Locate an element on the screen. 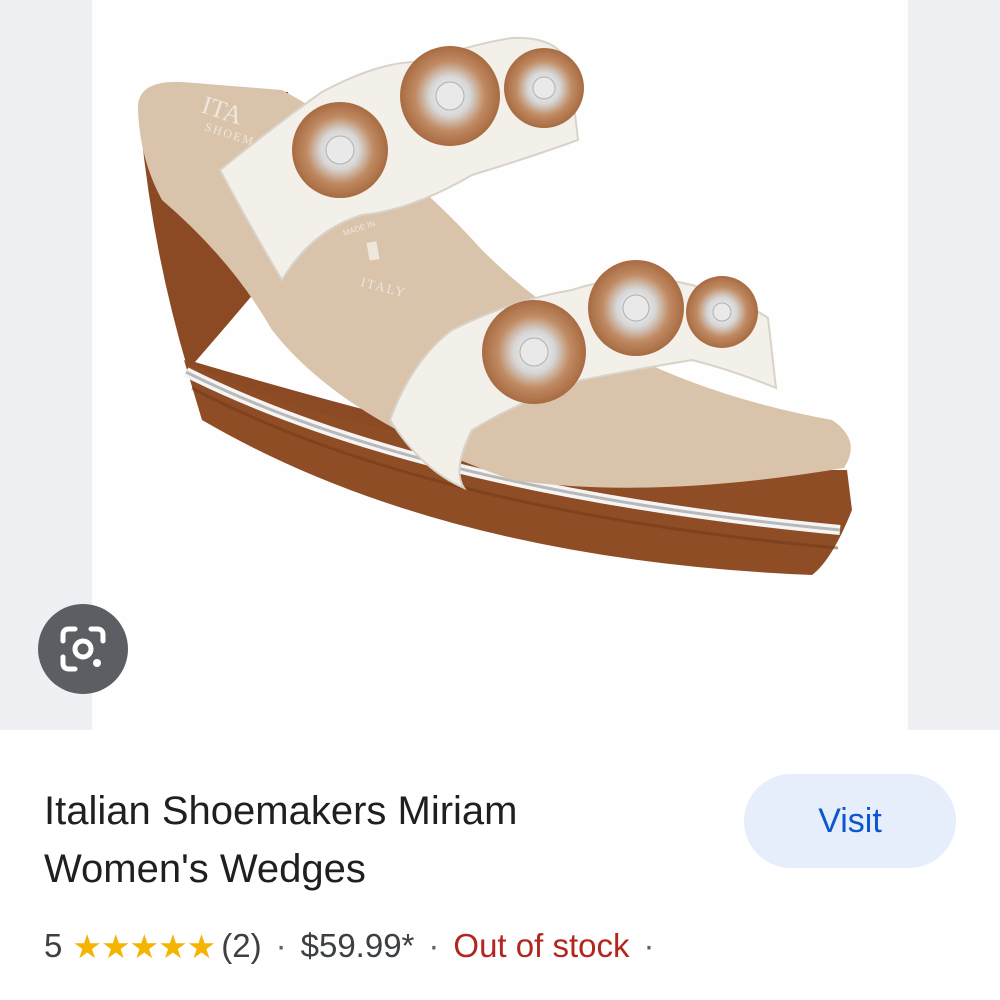  product-title-line2: Women's Wedges is located at coordinates (205, 869).